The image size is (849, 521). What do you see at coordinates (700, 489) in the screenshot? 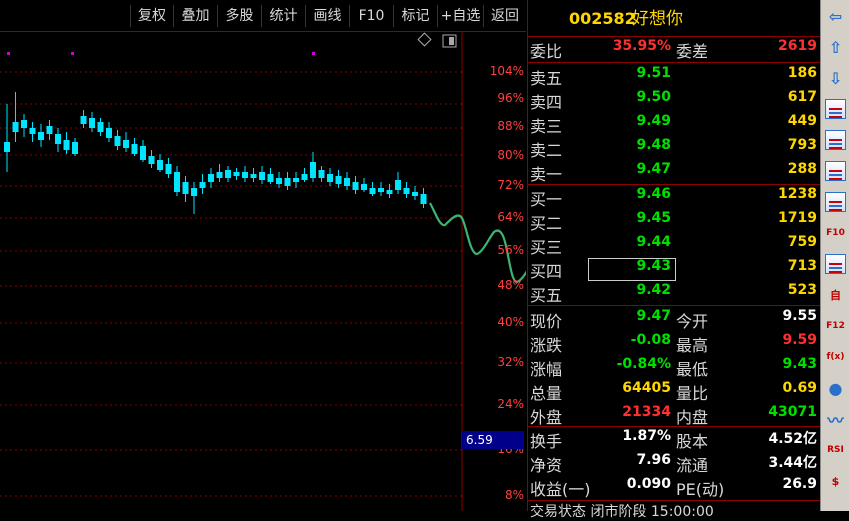
I see `info-label: PE(动)` at bounding box center [700, 489].